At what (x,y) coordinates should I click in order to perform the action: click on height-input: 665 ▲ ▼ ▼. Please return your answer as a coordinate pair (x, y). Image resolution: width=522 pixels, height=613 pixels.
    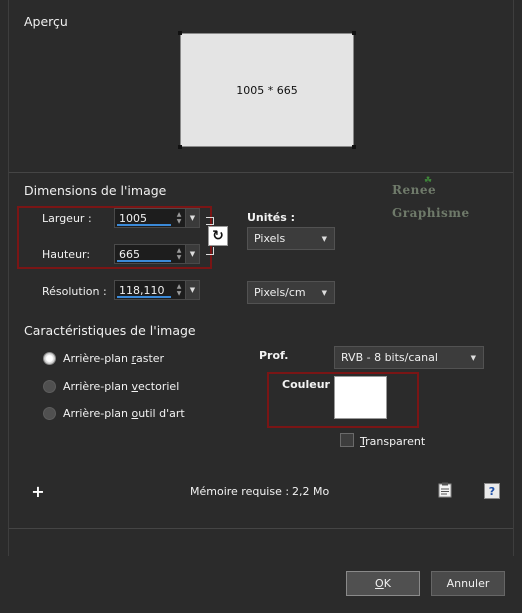
    Looking at the image, I should click on (157, 254).